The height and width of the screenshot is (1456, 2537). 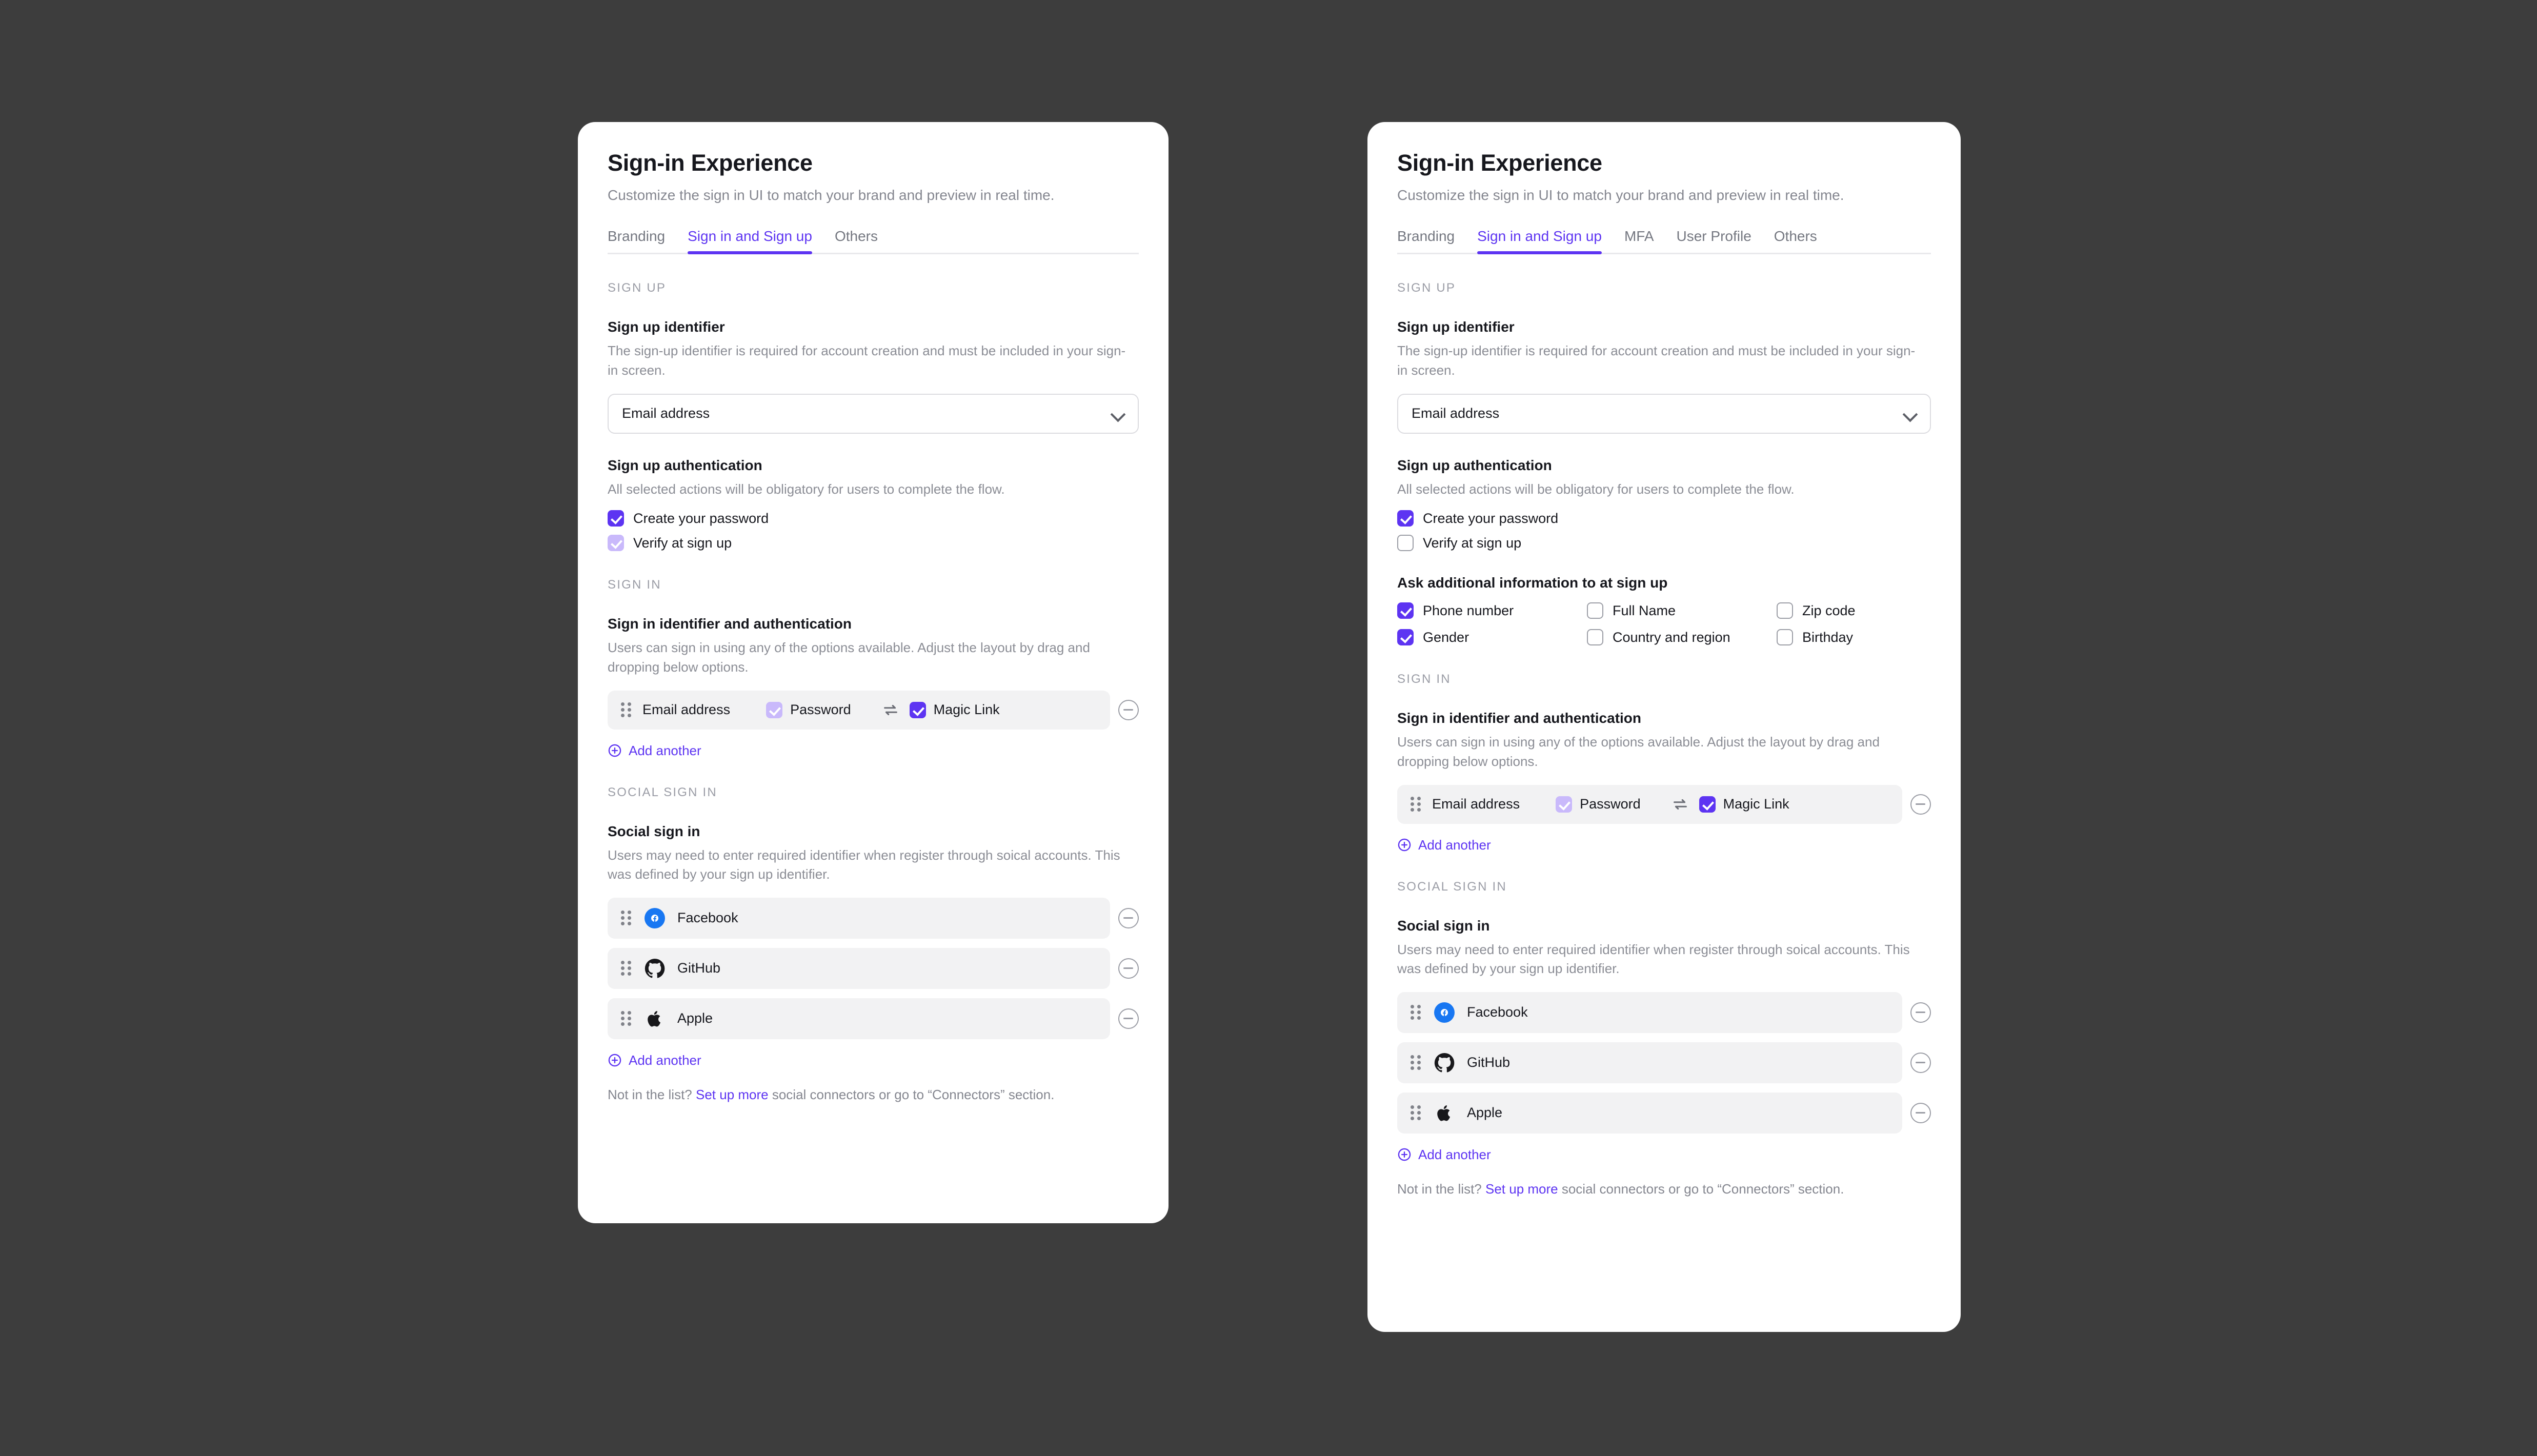 What do you see at coordinates (1456, 327) in the screenshot?
I see `sign-up-identifier-title: Sign up identifier` at bounding box center [1456, 327].